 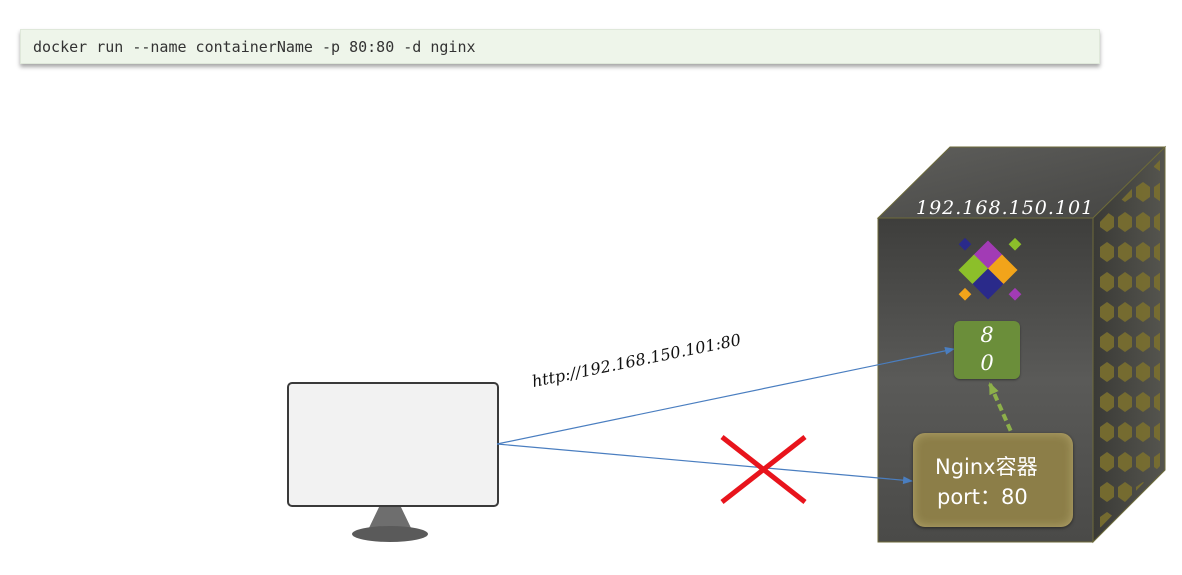 What do you see at coordinates (982, 497) in the screenshot?
I see `container-port-label: port：80` at bounding box center [982, 497].